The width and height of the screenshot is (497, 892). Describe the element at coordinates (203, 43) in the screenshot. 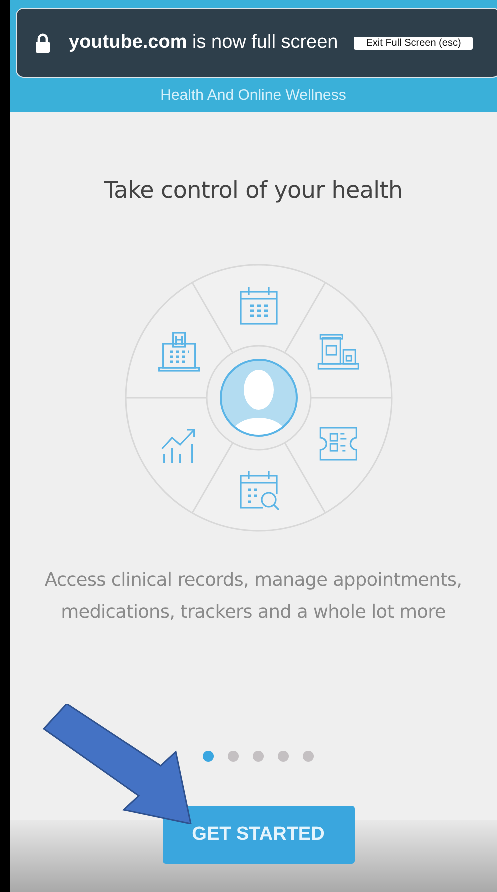

I see `fullscreen-message: youtube.com is now full screen` at that location.